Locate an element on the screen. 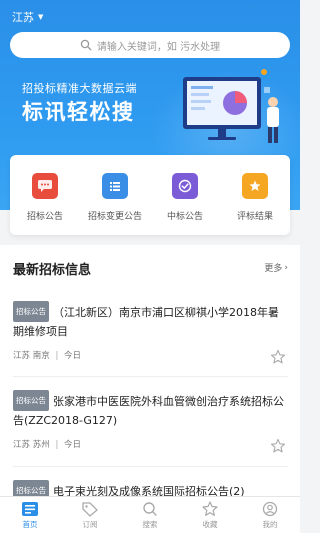  category-label: 招标公告 is located at coordinates (44, 217).